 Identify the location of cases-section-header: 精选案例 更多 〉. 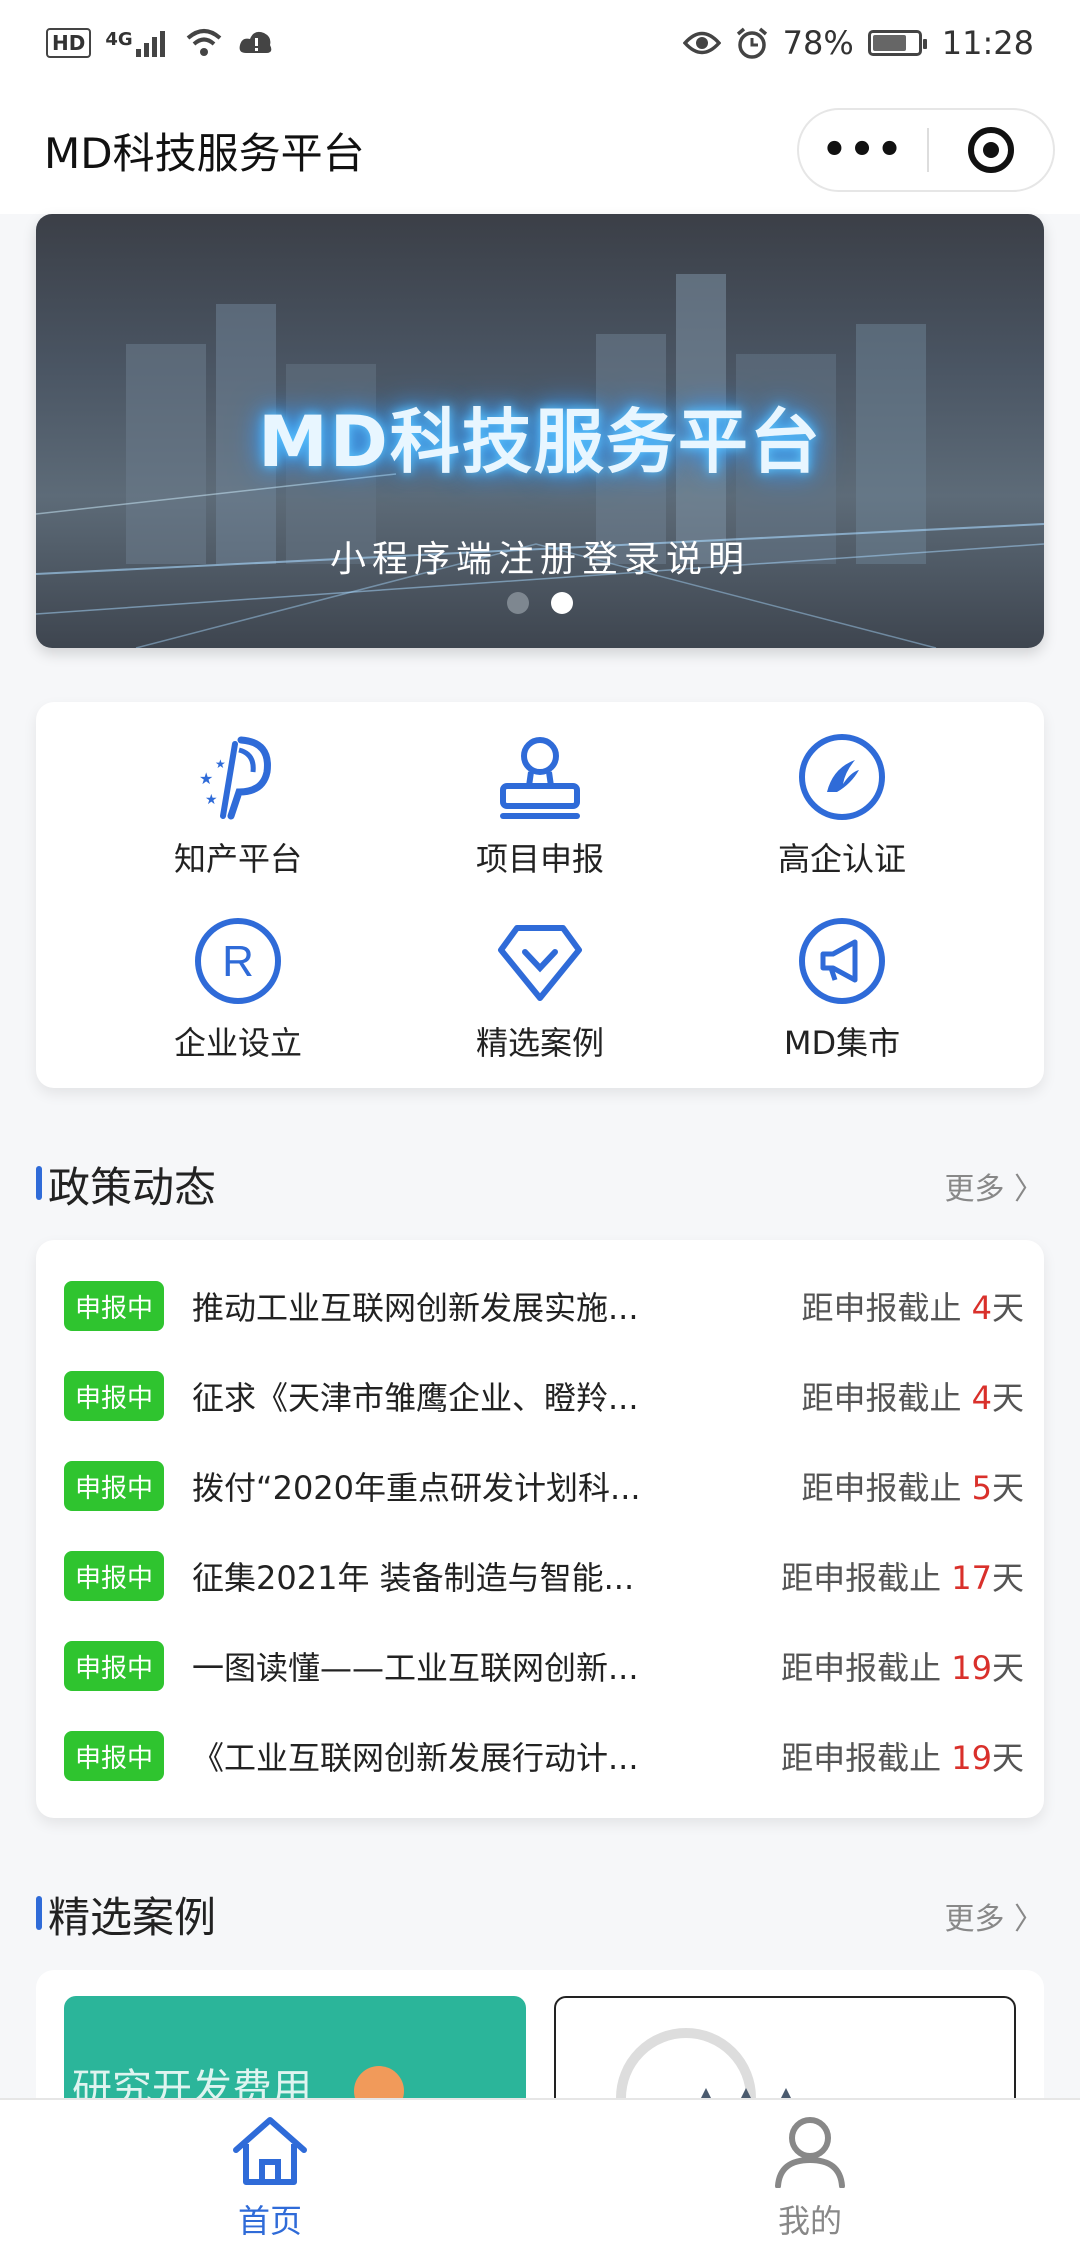
(540, 1912).